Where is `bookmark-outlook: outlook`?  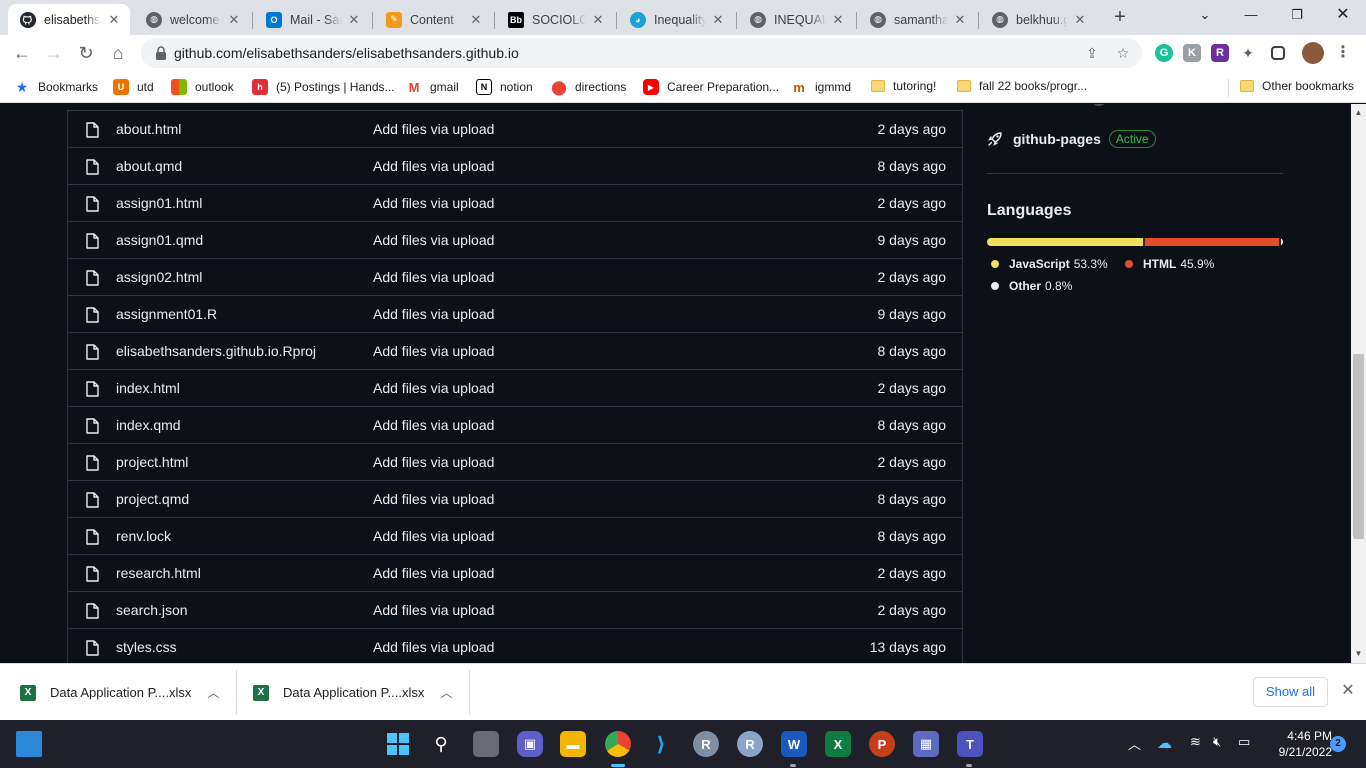 bookmark-outlook: outlook is located at coordinates (202, 87).